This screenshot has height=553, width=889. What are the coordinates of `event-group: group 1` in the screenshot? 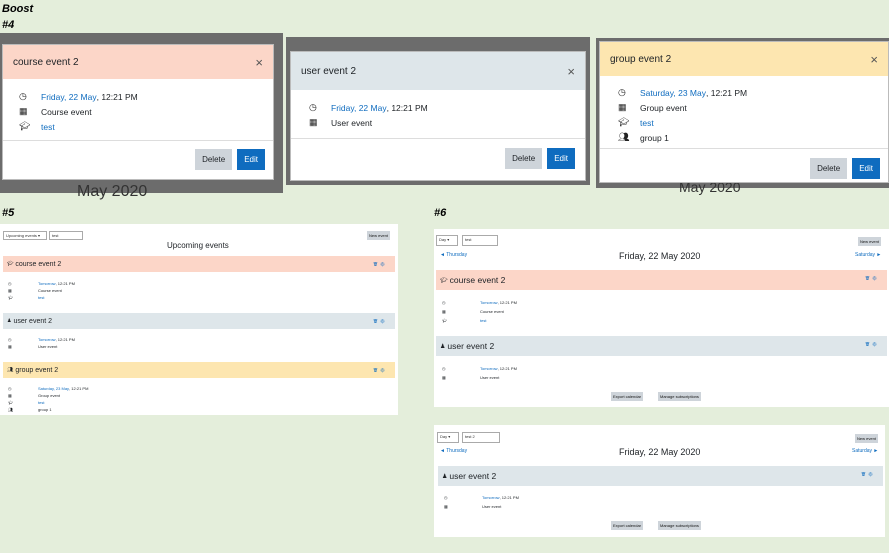 It's located at (45, 409).